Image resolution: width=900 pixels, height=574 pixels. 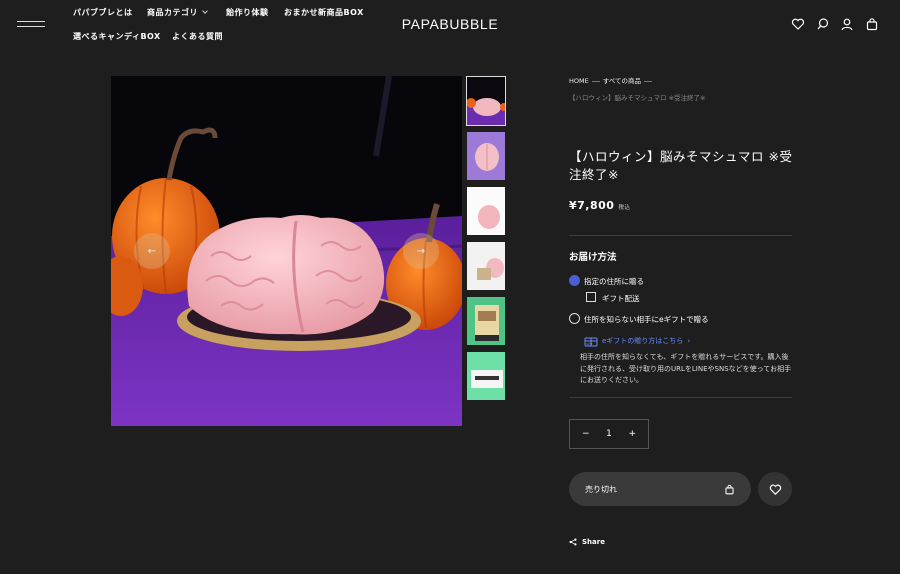 I want to click on price-value: ¥7,800, so click(x=592, y=205).